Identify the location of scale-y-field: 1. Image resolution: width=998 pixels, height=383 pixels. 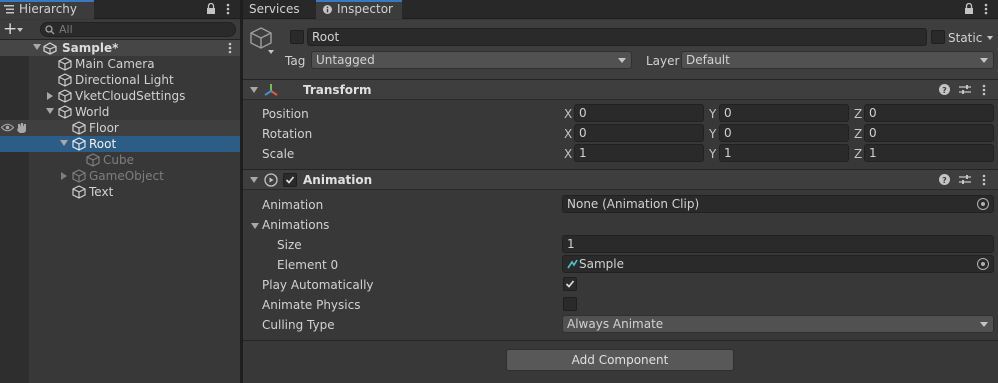
(784, 153).